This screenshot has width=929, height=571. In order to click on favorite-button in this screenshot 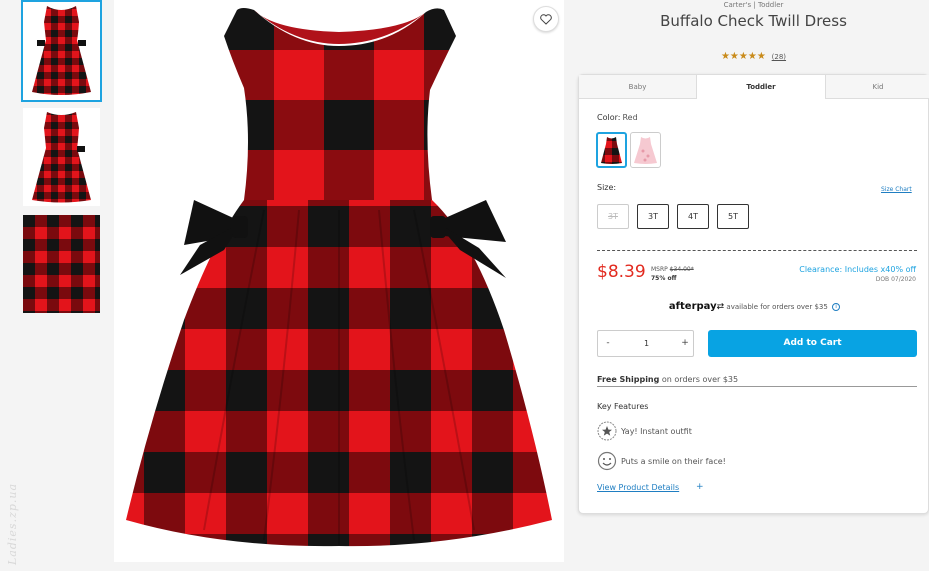, I will do `click(546, 19)`.